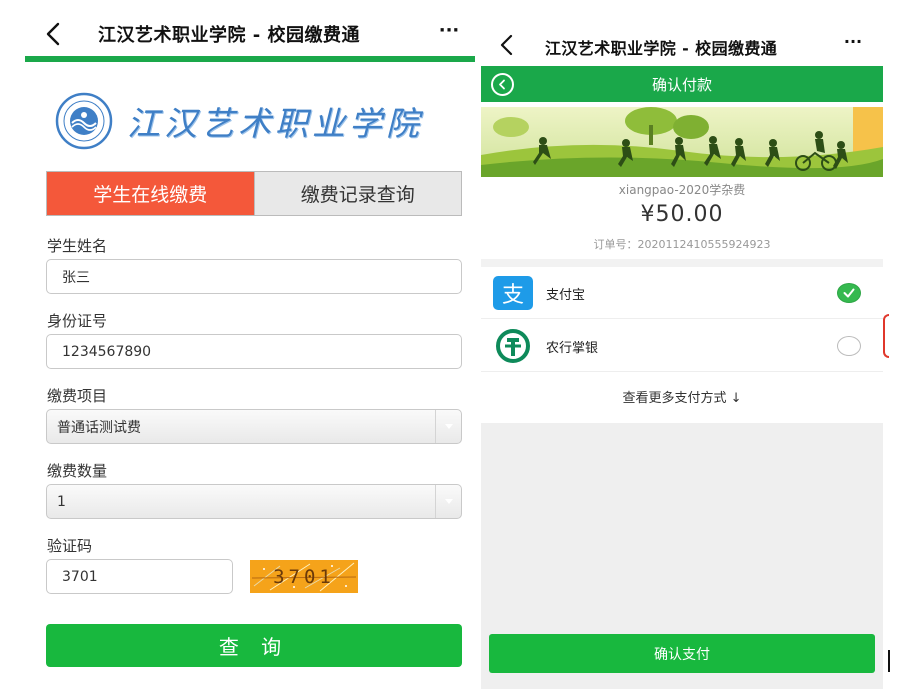 This screenshot has height=689, width=915. I want to click on school-name-logo-text: 江汉艺术职业学院, so click(275, 123).